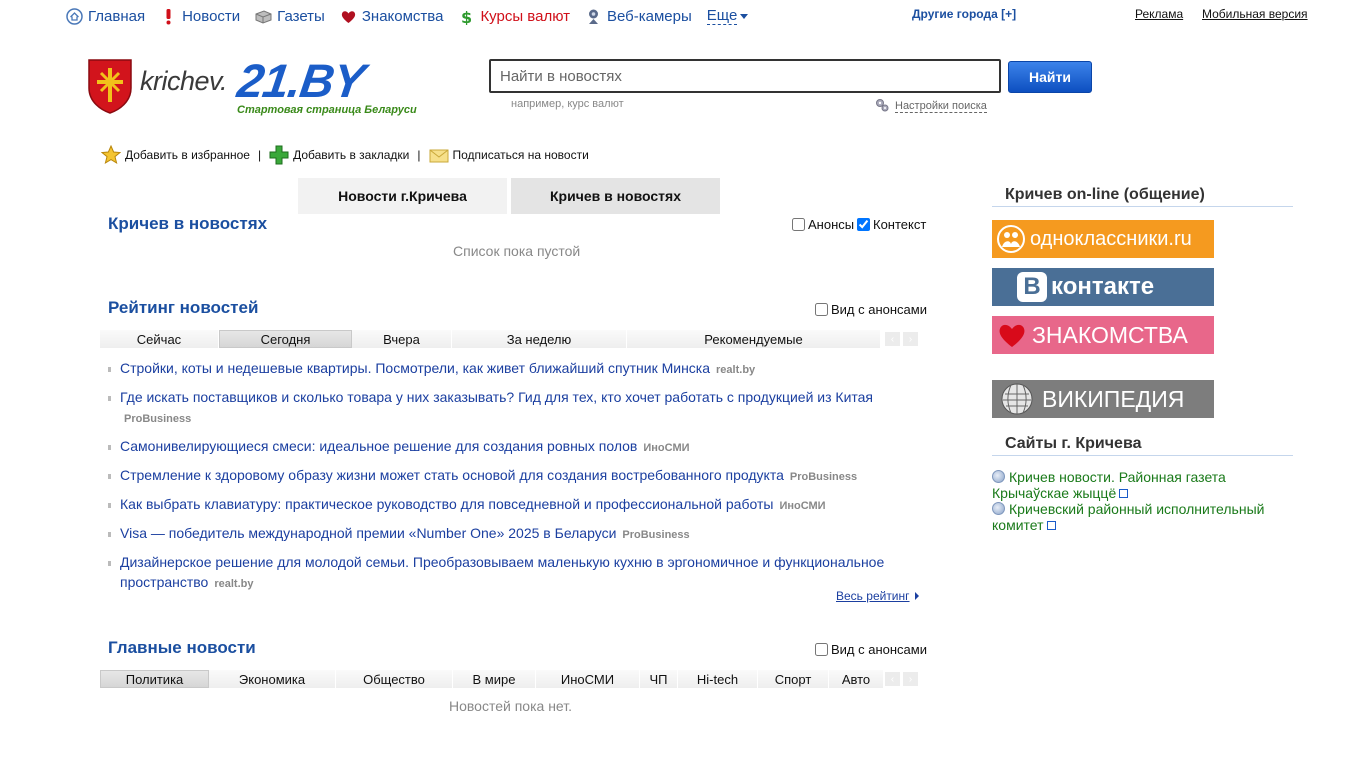  Describe the element at coordinates (327, 110) in the screenshot. I see `logo-tagline: Стартовая страница Беларуси` at that location.